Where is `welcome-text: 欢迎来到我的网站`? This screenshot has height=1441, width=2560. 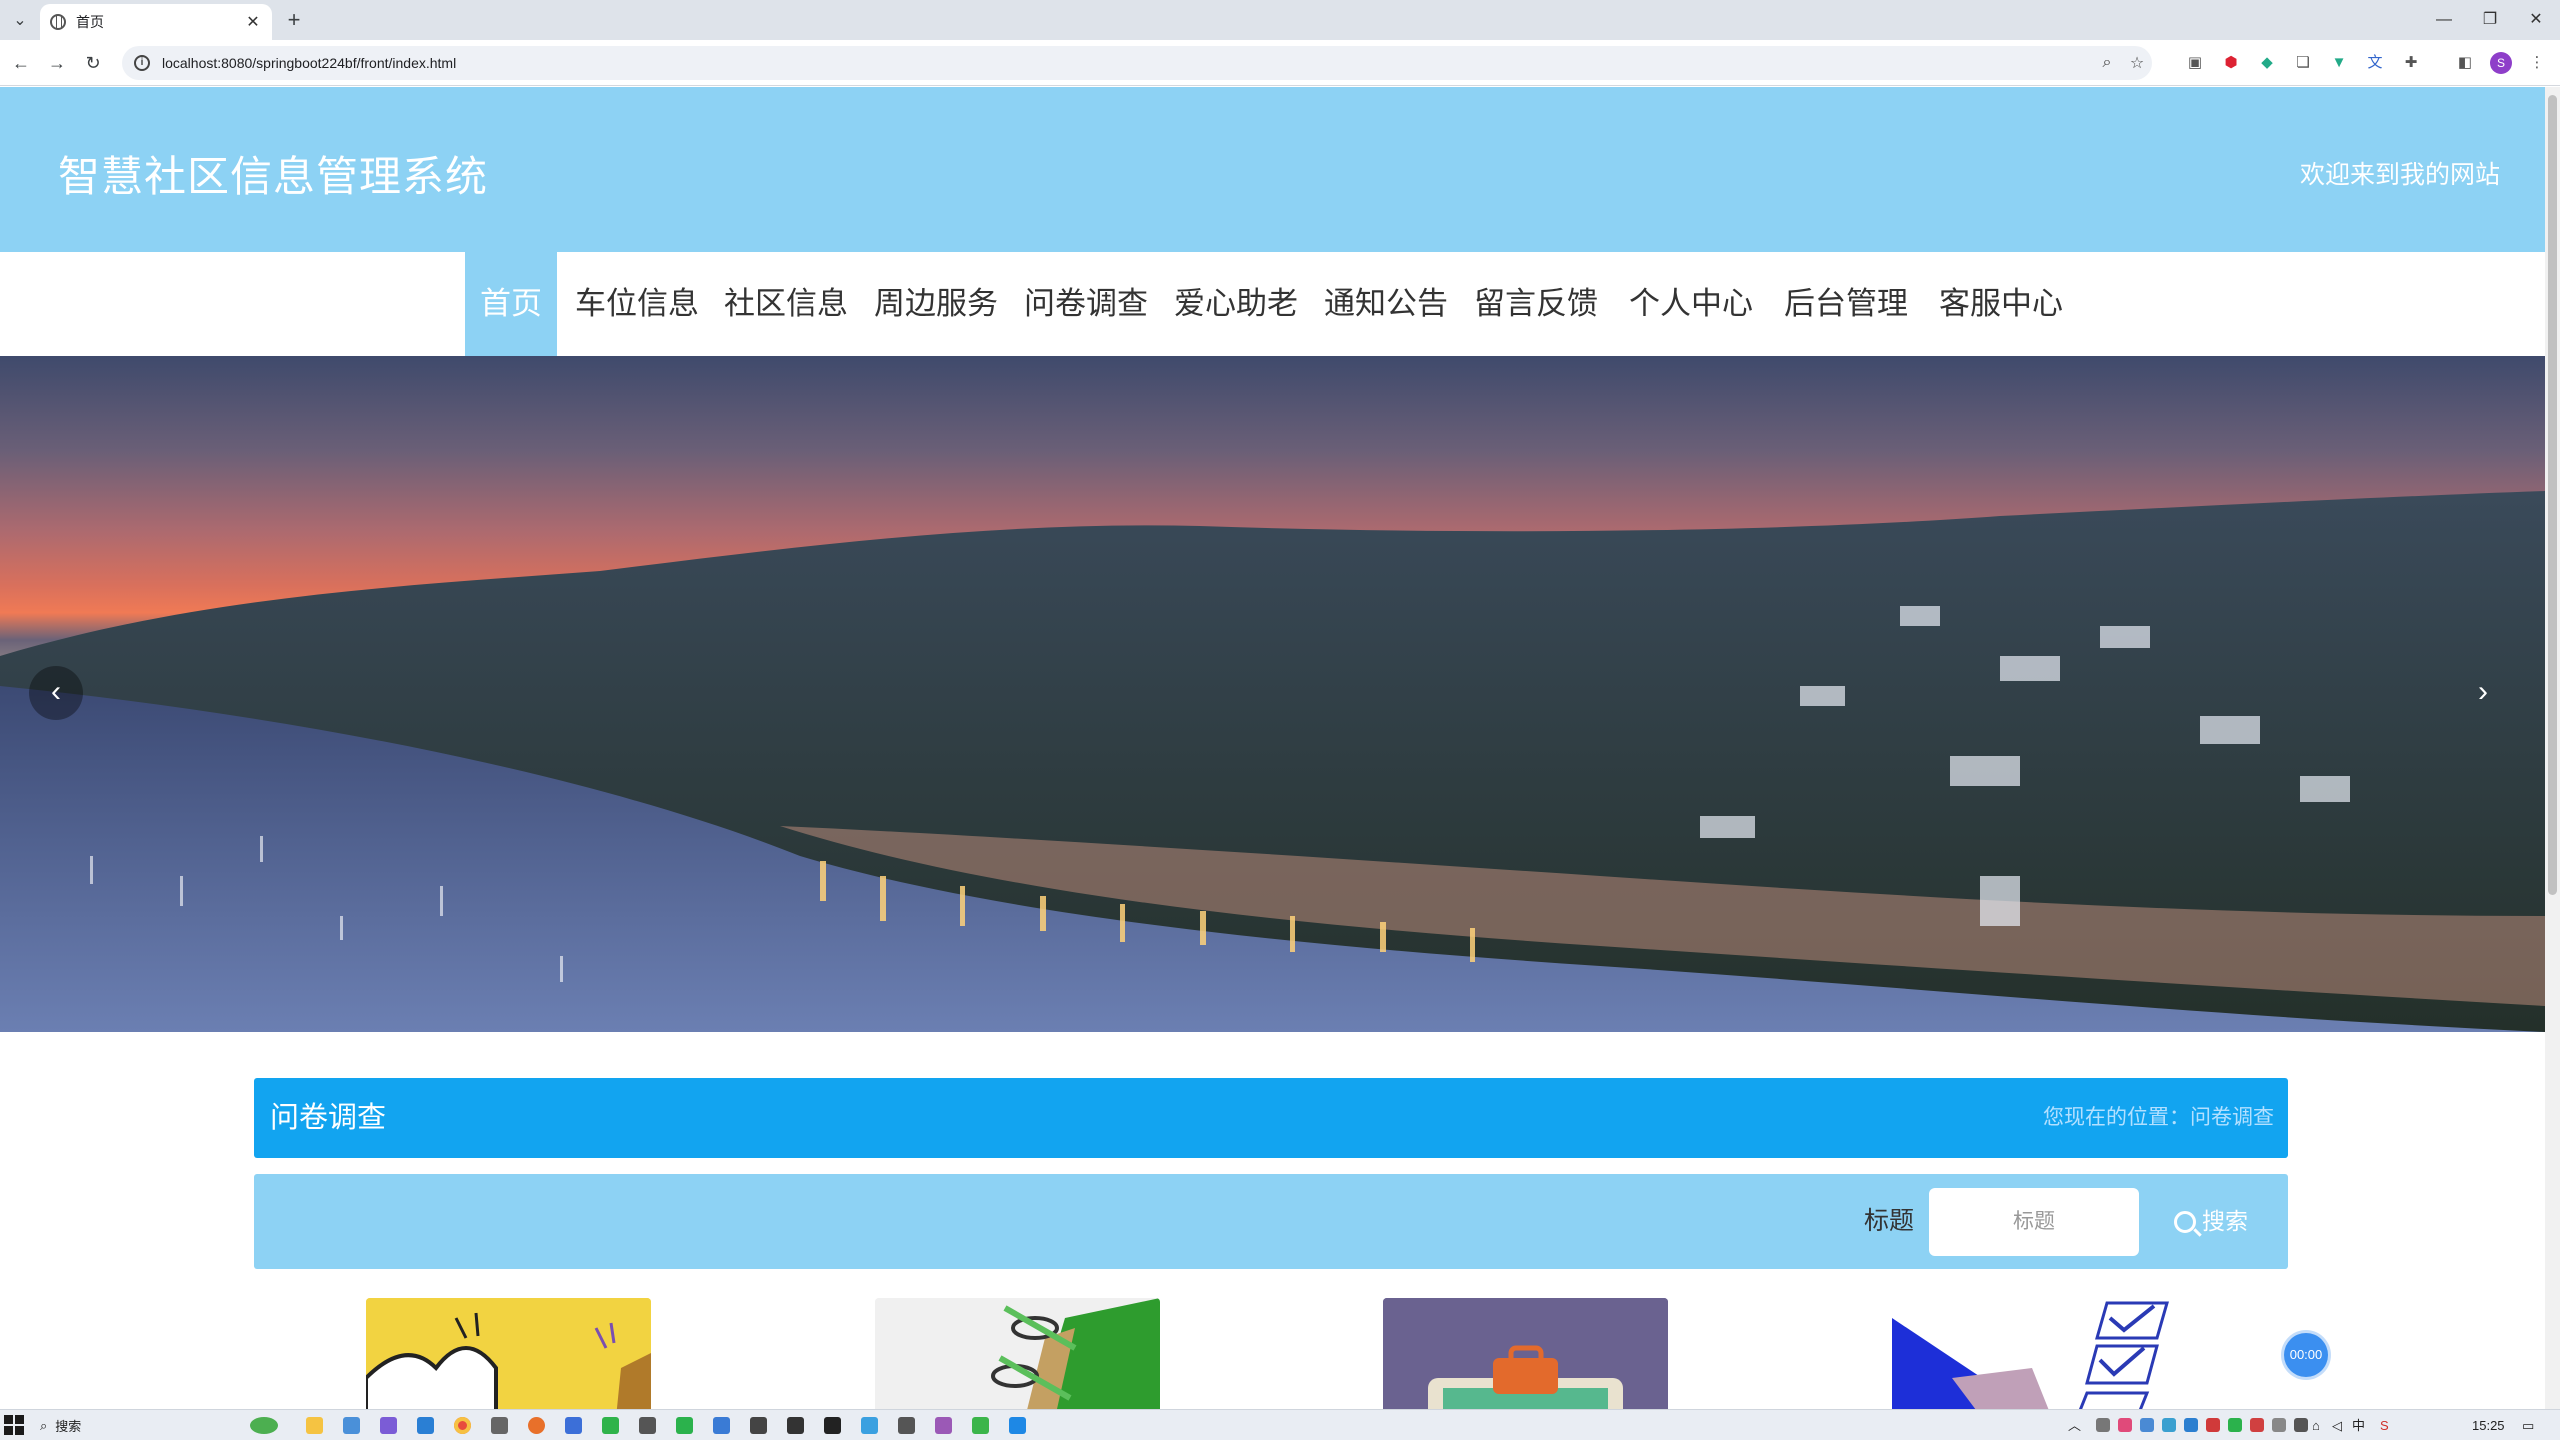
welcome-text: 欢迎来到我的网站 is located at coordinates (2399, 175).